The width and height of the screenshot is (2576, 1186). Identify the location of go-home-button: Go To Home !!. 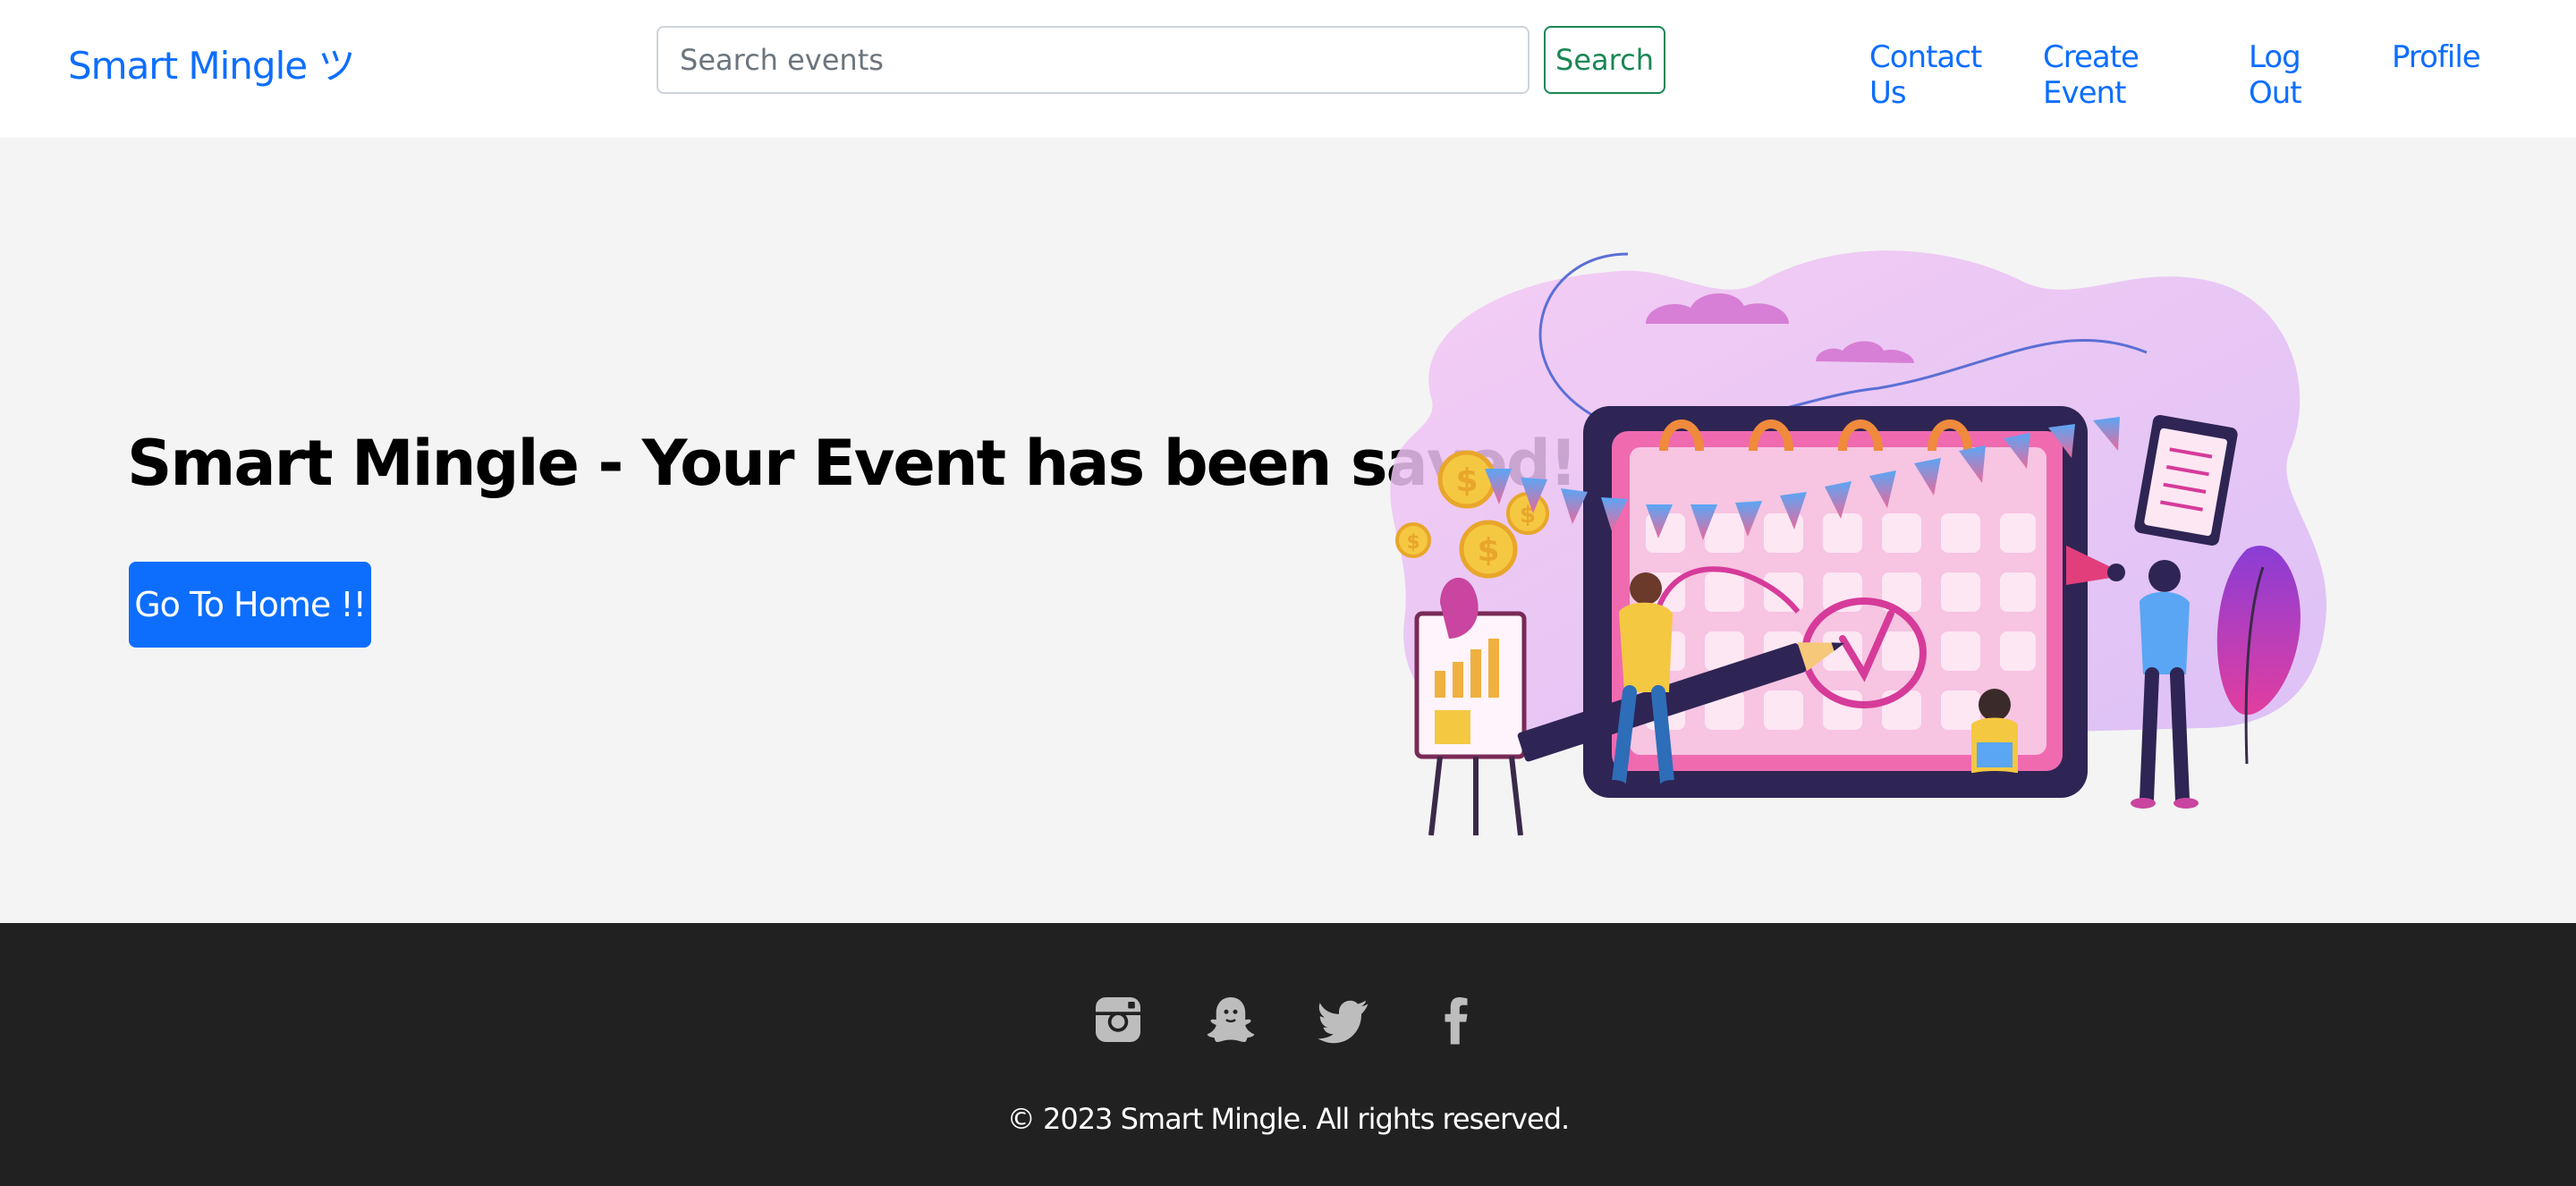
(250, 605).